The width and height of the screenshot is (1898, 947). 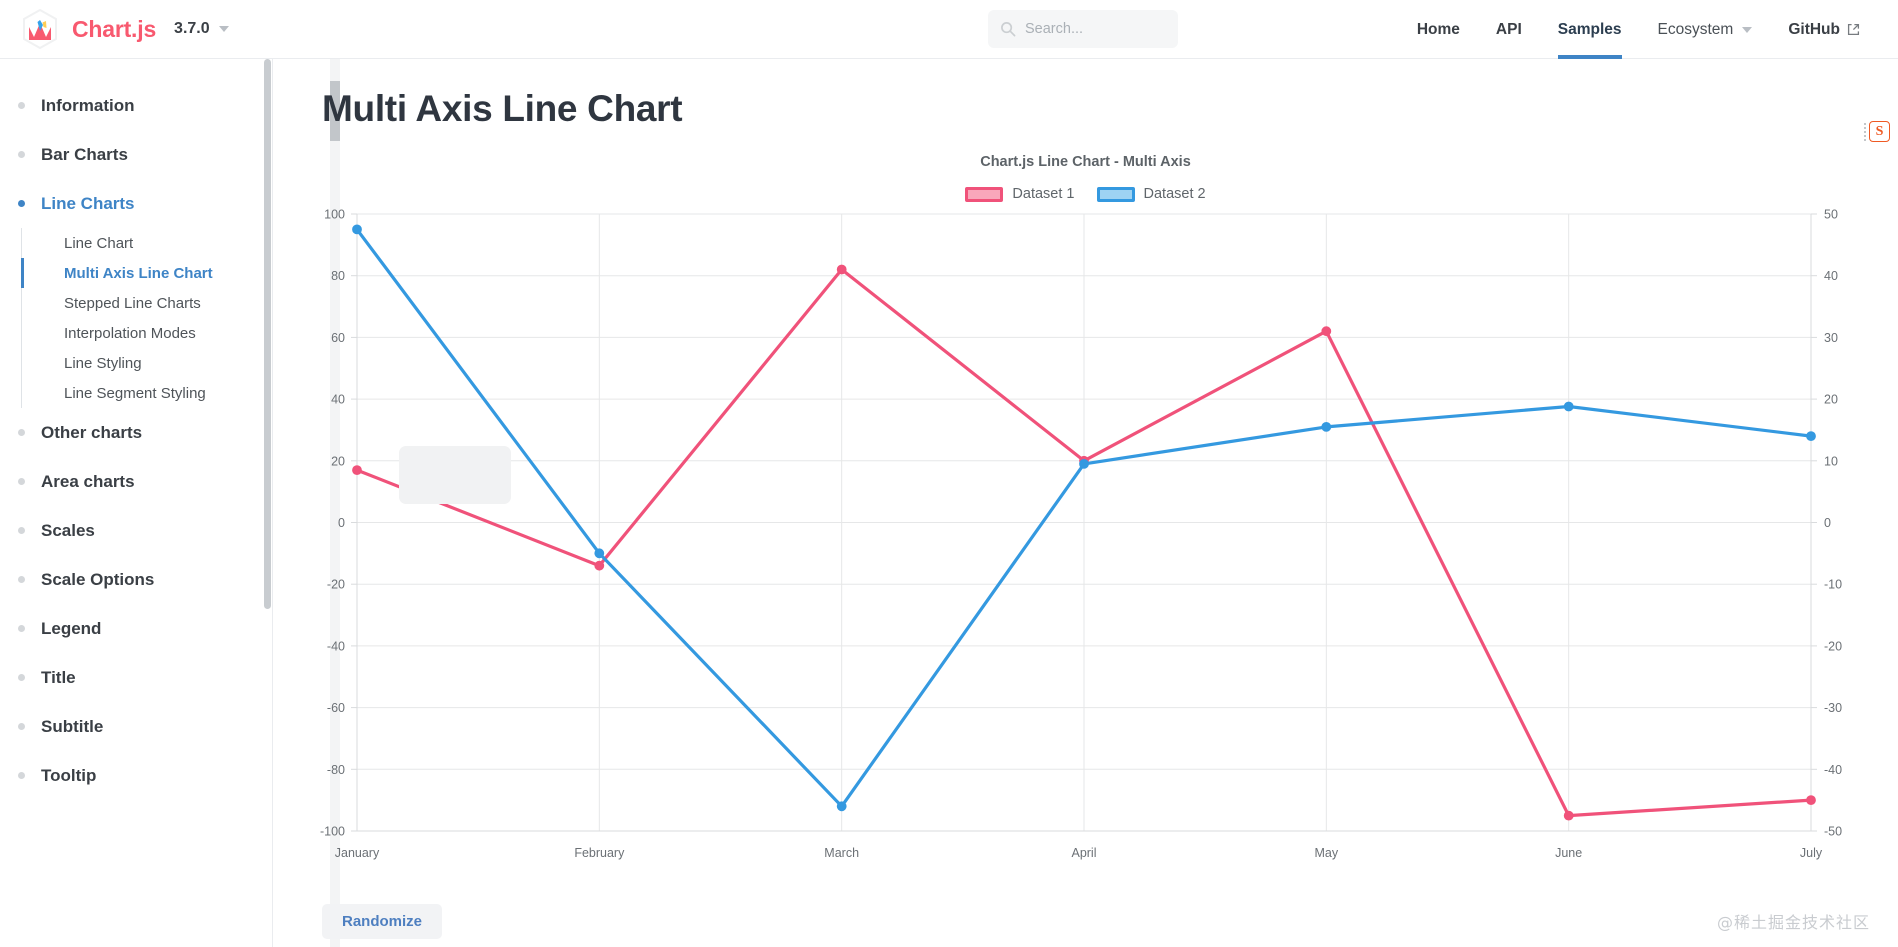 What do you see at coordinates (1095, 29) in the screenshot?
I see `search-input` at bounding box center [1095, 29].